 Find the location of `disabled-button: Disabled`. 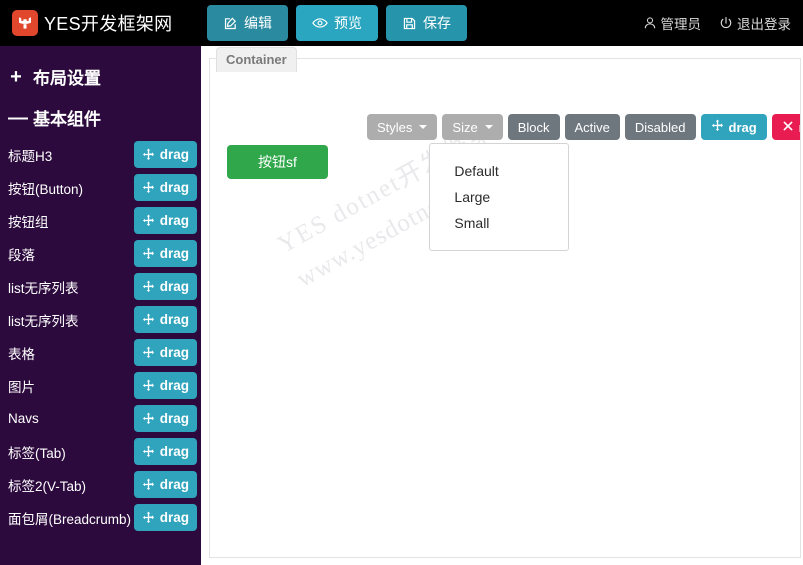

disabled-button: Disabled is located at coordinates (660, 127).